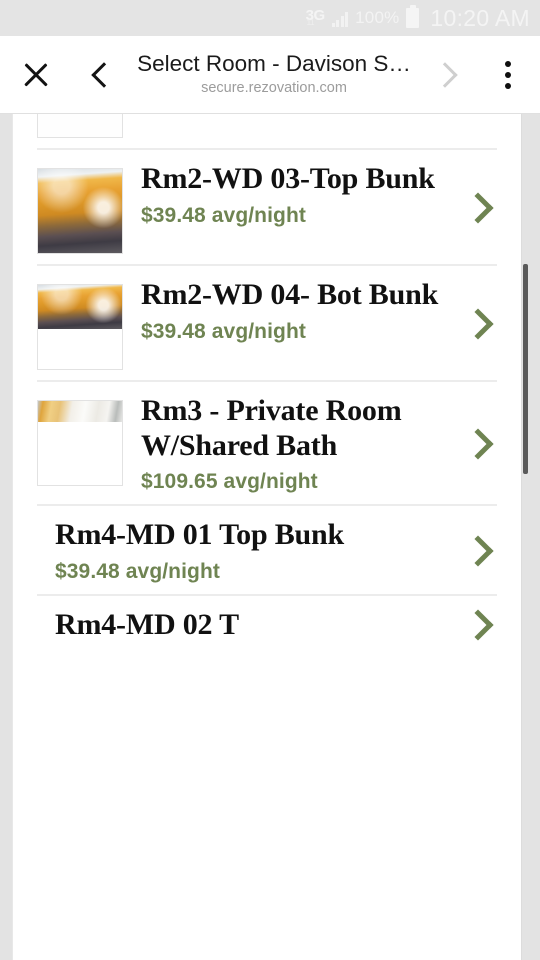  Describe the element at coordinates (525, 369) in the screenshot. I see `scrollbar-thumb` at that location.